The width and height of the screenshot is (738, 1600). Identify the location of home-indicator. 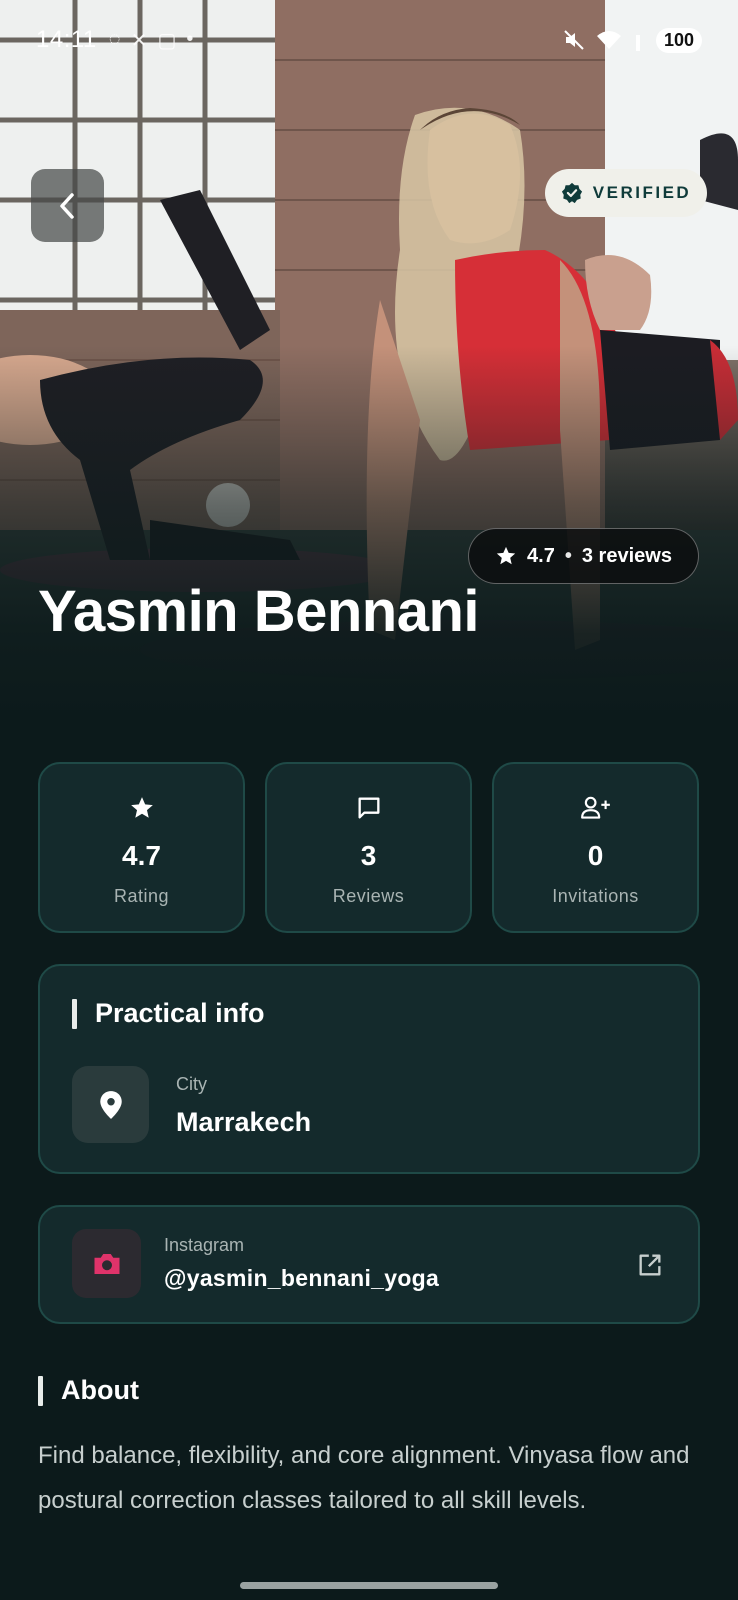
(369, 1585).